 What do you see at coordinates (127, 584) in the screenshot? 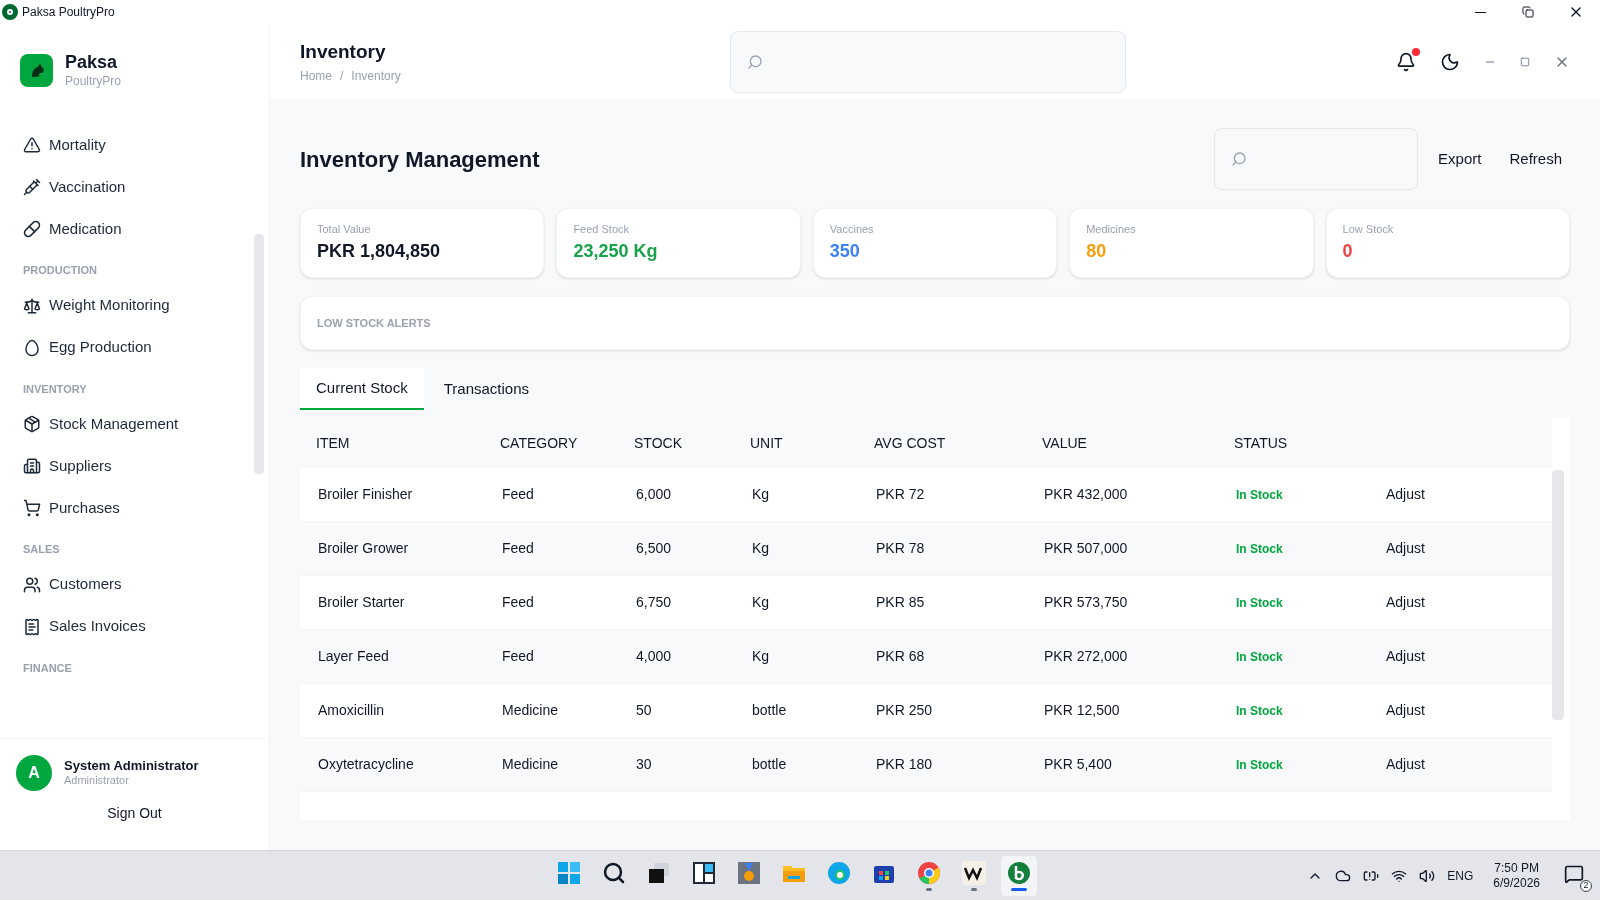
I see `sidebar-item: Customers` at bounding box center [127, 584].